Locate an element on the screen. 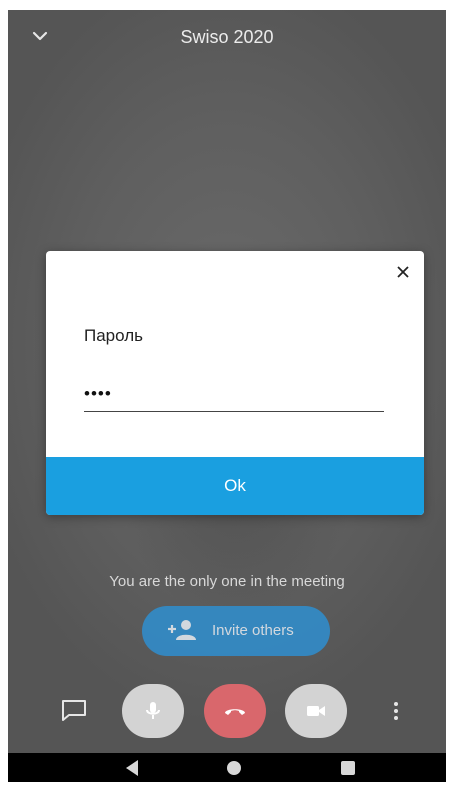 The image size is (454, 794). video-camera-icon is located at coordinates (316, 711).